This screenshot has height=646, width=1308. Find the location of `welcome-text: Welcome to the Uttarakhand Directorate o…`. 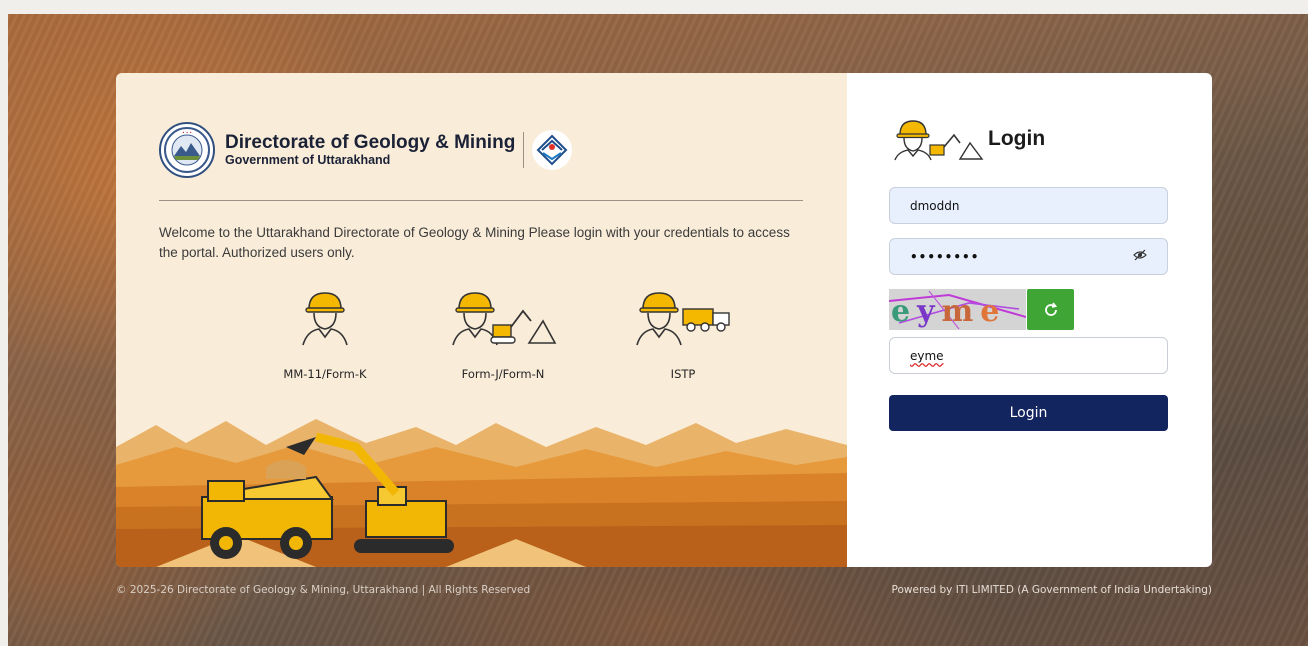

welcome-text: Welcome to the Uttarakhand Directorate o… is located at coordinates (474, 242).